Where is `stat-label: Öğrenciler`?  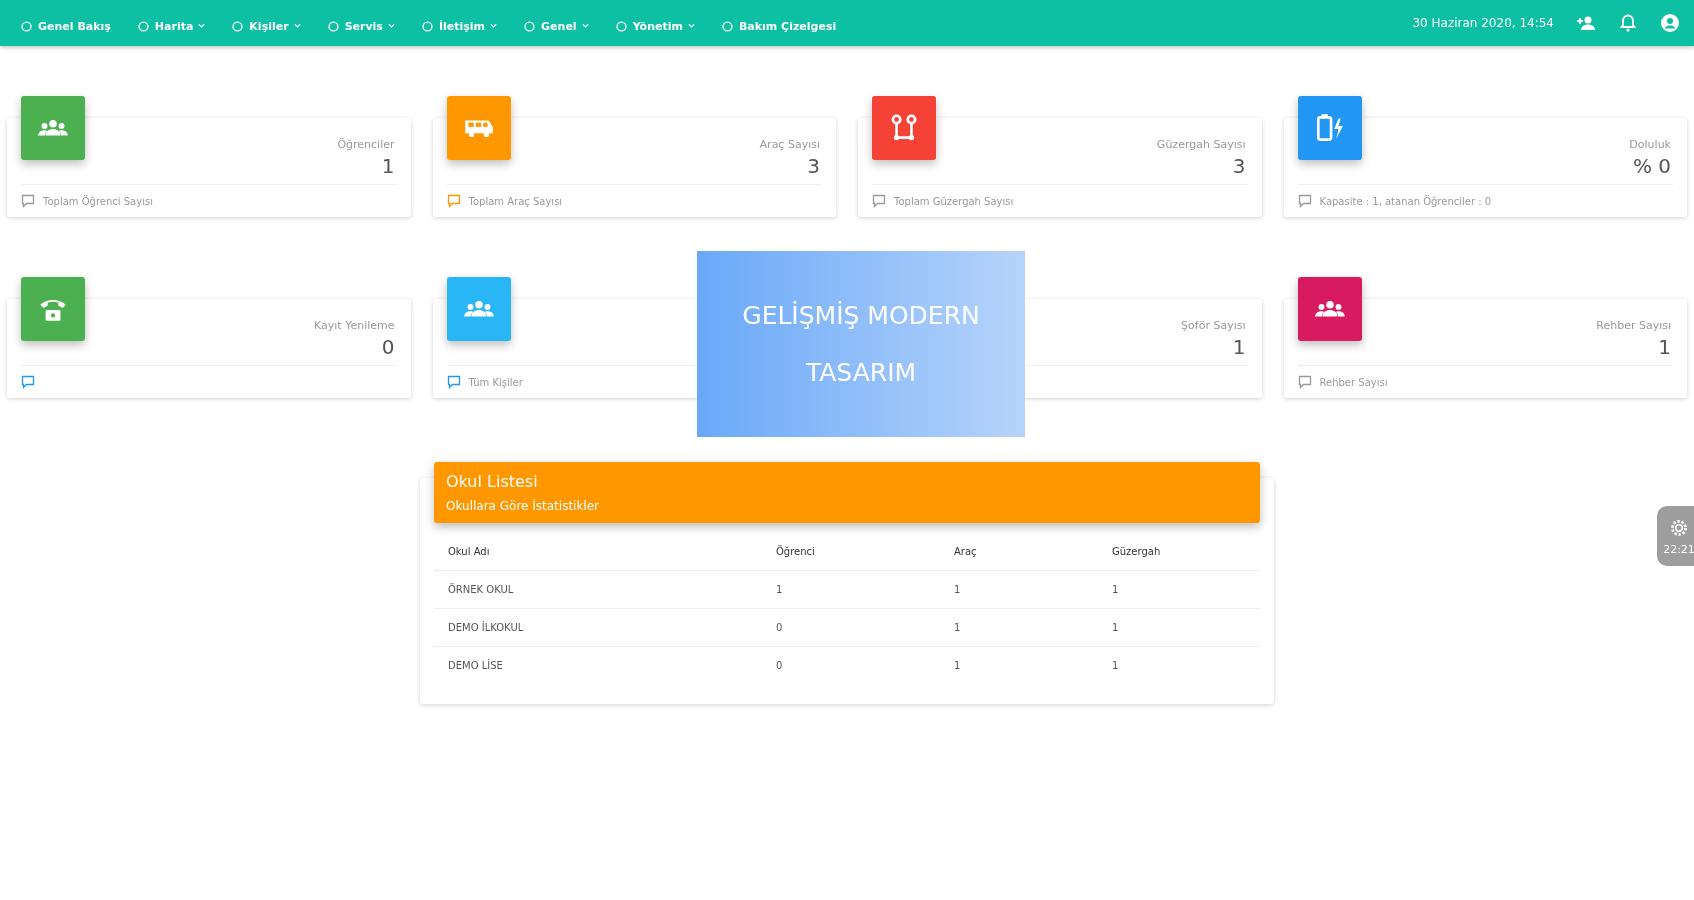
stat-label: Öğrenciler is located at coordinates (366, 144).